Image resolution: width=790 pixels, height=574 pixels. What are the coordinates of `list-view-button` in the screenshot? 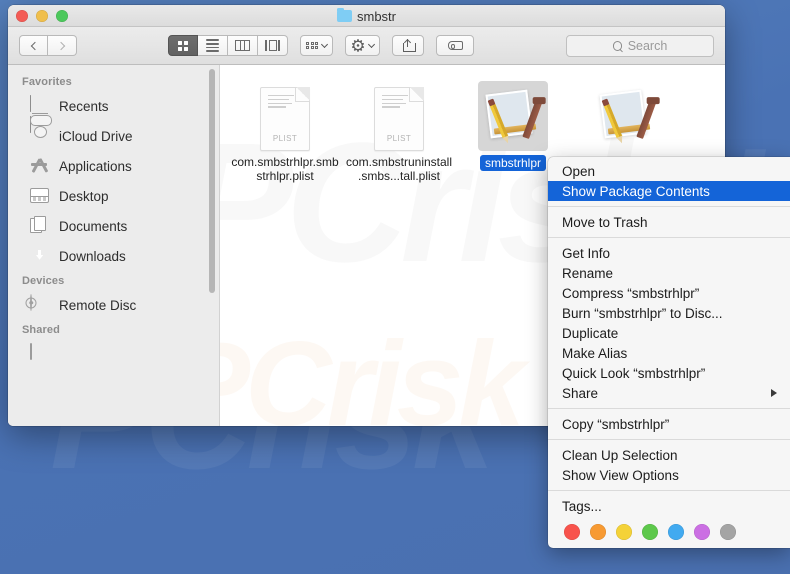 It's located at (213, 45).